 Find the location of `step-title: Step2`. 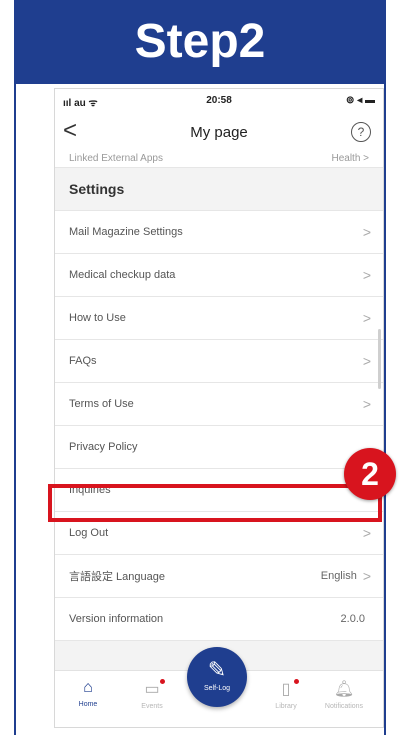

step-title: Step2 is located at coordinates (200, 42).